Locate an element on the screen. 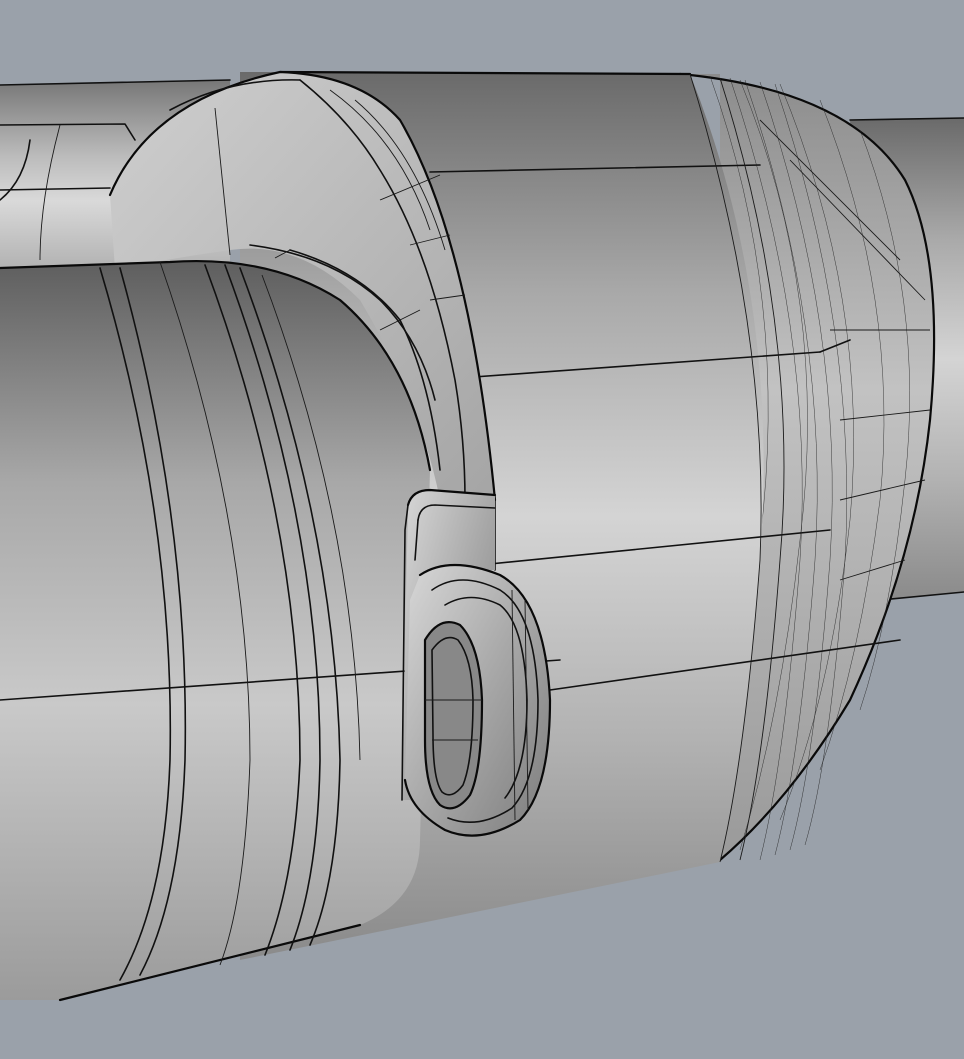 This screenshot has width=964, height=1059. lug-eye-loop is located at coordinates (477, 700).